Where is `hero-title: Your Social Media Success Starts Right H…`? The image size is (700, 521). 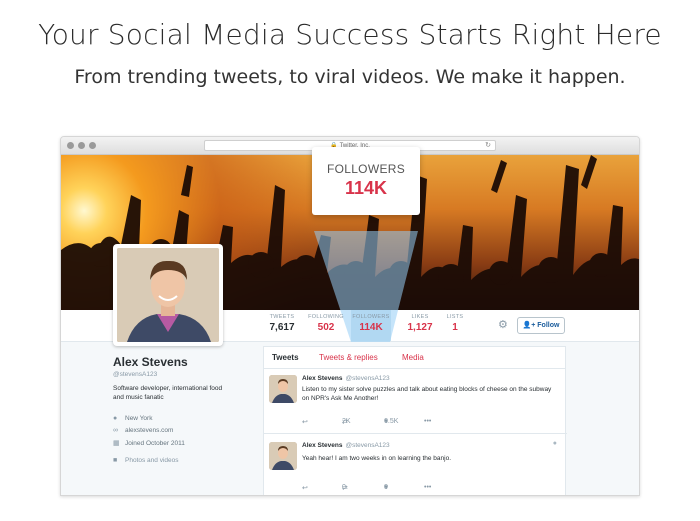 hero-title: Your Social Media Success Starts Right H… is located at coordinates (350, 34).